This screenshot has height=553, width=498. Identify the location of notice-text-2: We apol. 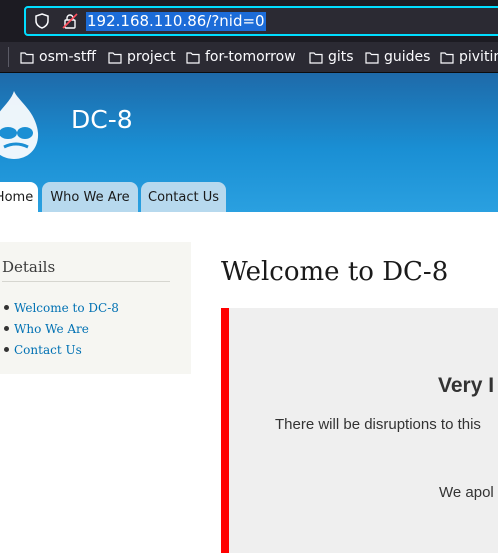
(466, 492).